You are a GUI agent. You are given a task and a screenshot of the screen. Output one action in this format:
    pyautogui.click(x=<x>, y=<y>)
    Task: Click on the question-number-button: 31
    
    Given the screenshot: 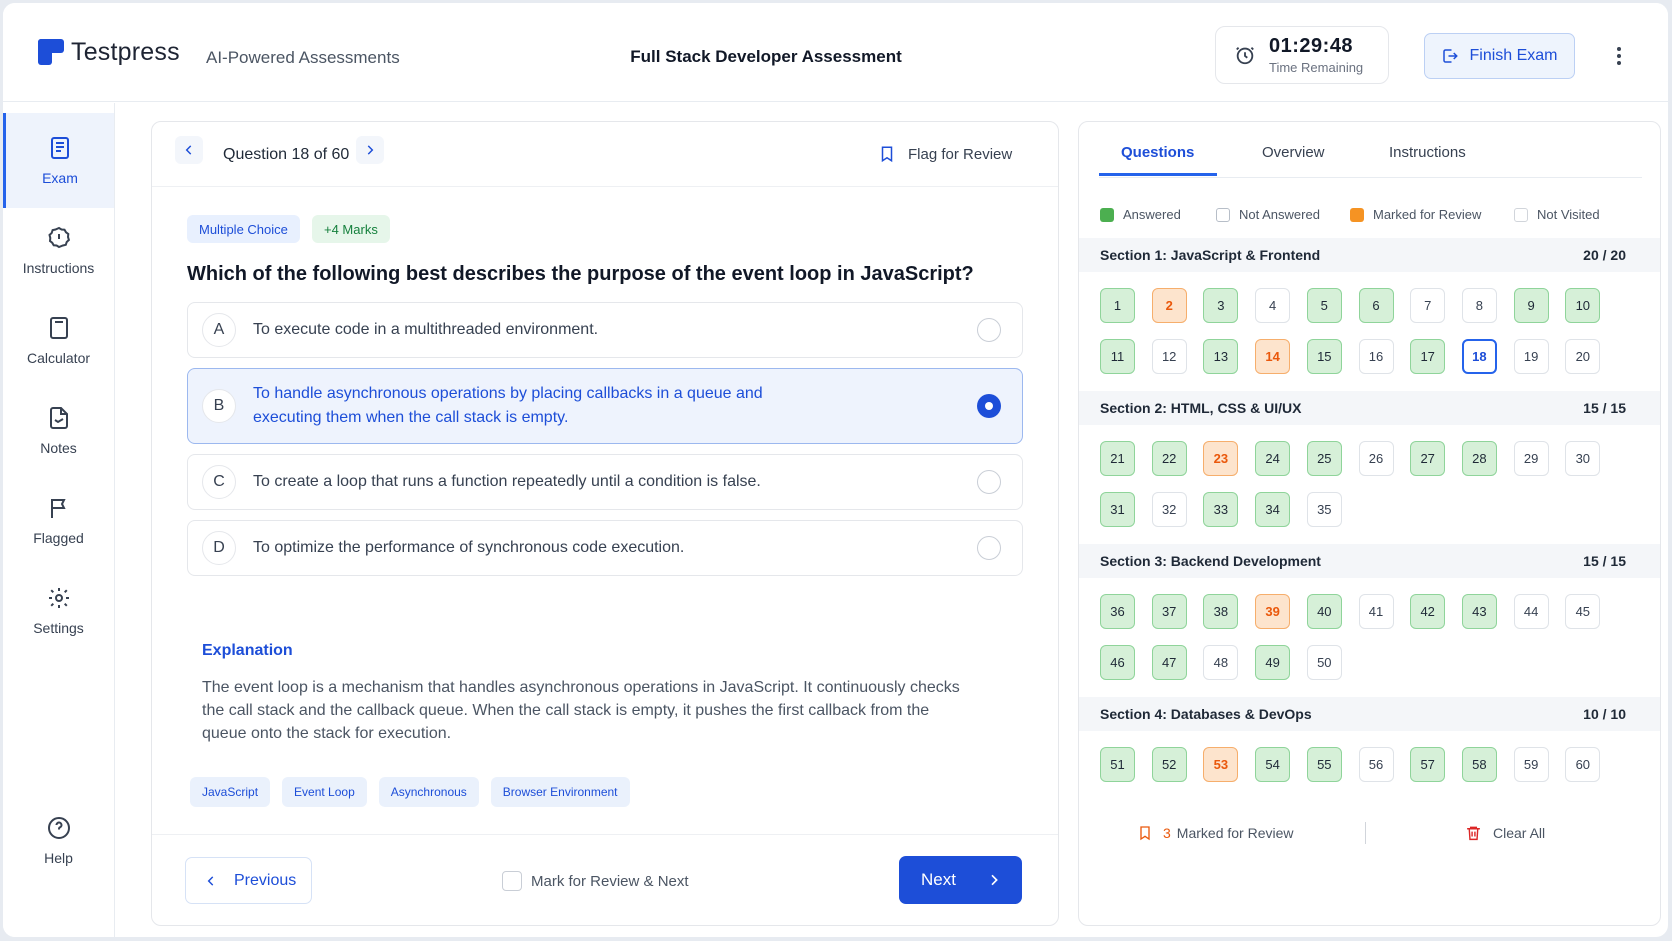 What is the action you would take?
    pyautogui.click(x=1117, y=509)
    